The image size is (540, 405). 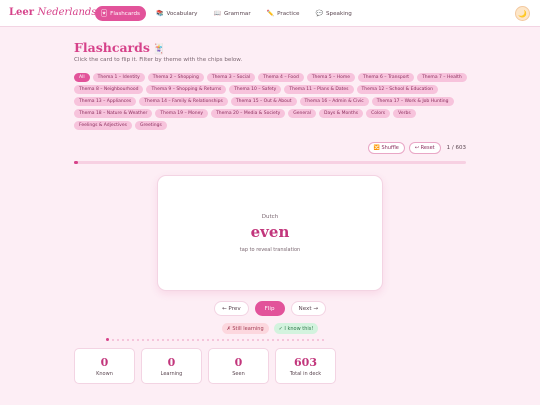 What do you see at coordinates (237, 13) in the screenshot?
I see `nav-label: Grammar` at bounding box center [237, 13].